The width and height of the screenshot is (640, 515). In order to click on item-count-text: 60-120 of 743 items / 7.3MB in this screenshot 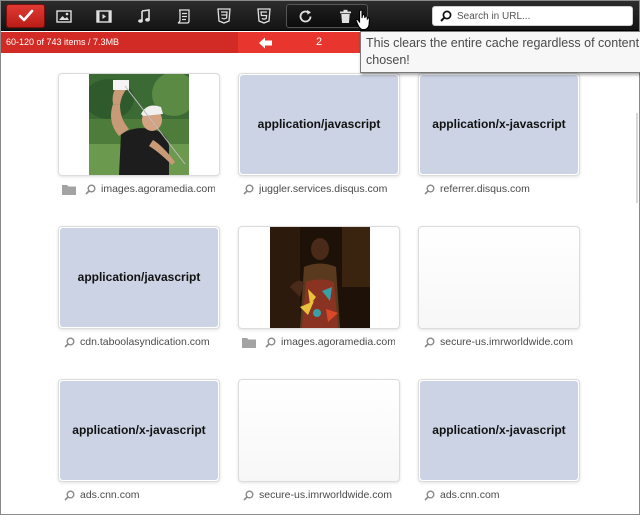, I will do `click(63, 42)`.